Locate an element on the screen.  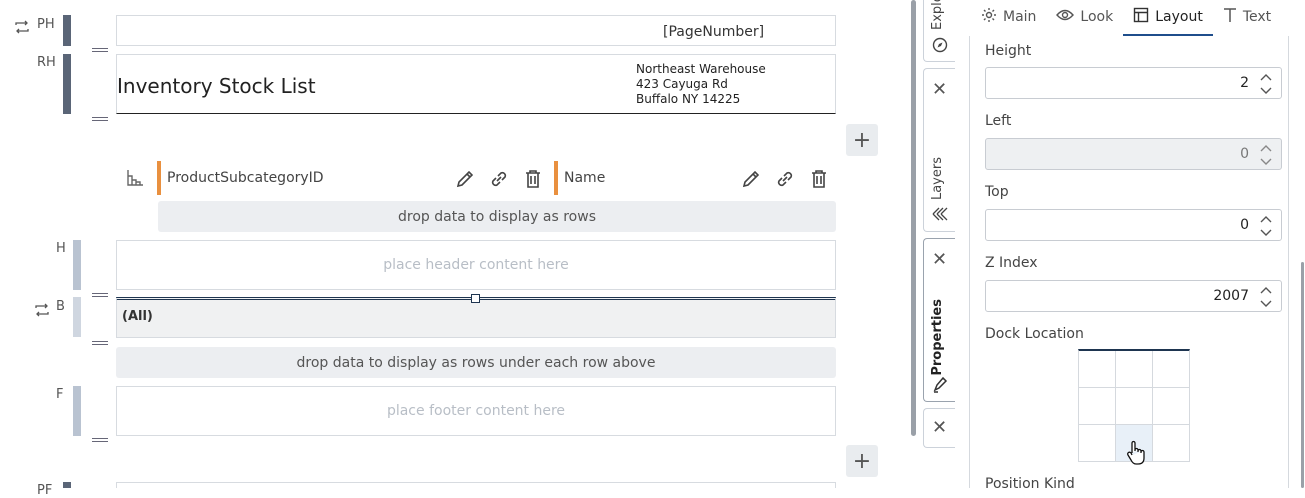
tab-text-label: Text is located at coordinates (1257, 17).